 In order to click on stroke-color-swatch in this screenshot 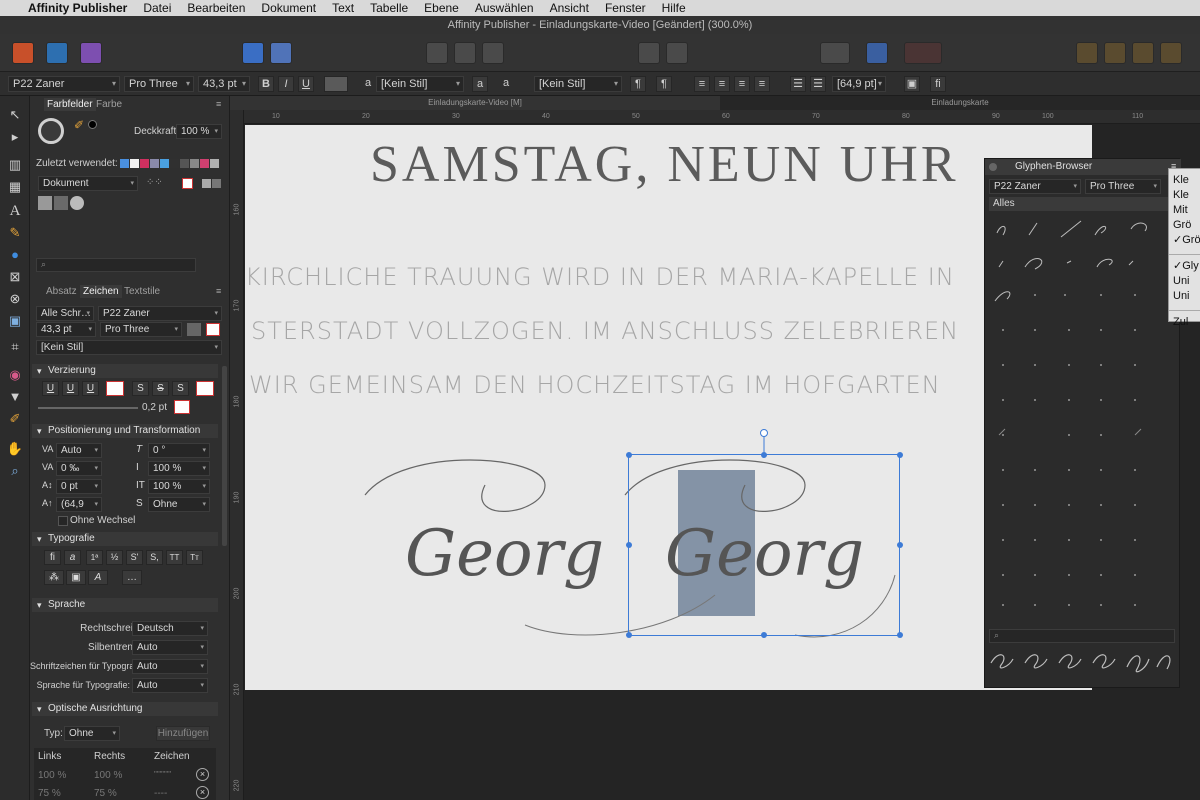, I will do `click(182, 407)`.